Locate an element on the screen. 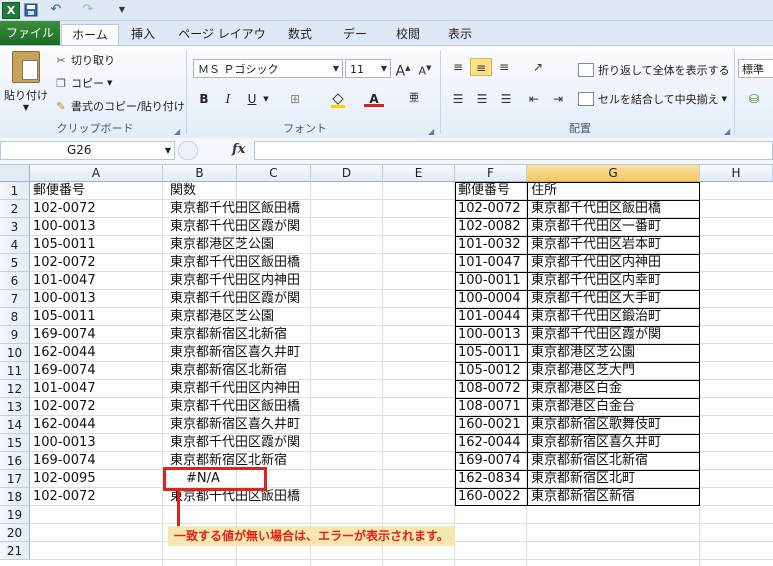 This screenshot has width=773, height=566. cell-g6: 東京都千代田区内幸町 is located at coordinates (616, 281).